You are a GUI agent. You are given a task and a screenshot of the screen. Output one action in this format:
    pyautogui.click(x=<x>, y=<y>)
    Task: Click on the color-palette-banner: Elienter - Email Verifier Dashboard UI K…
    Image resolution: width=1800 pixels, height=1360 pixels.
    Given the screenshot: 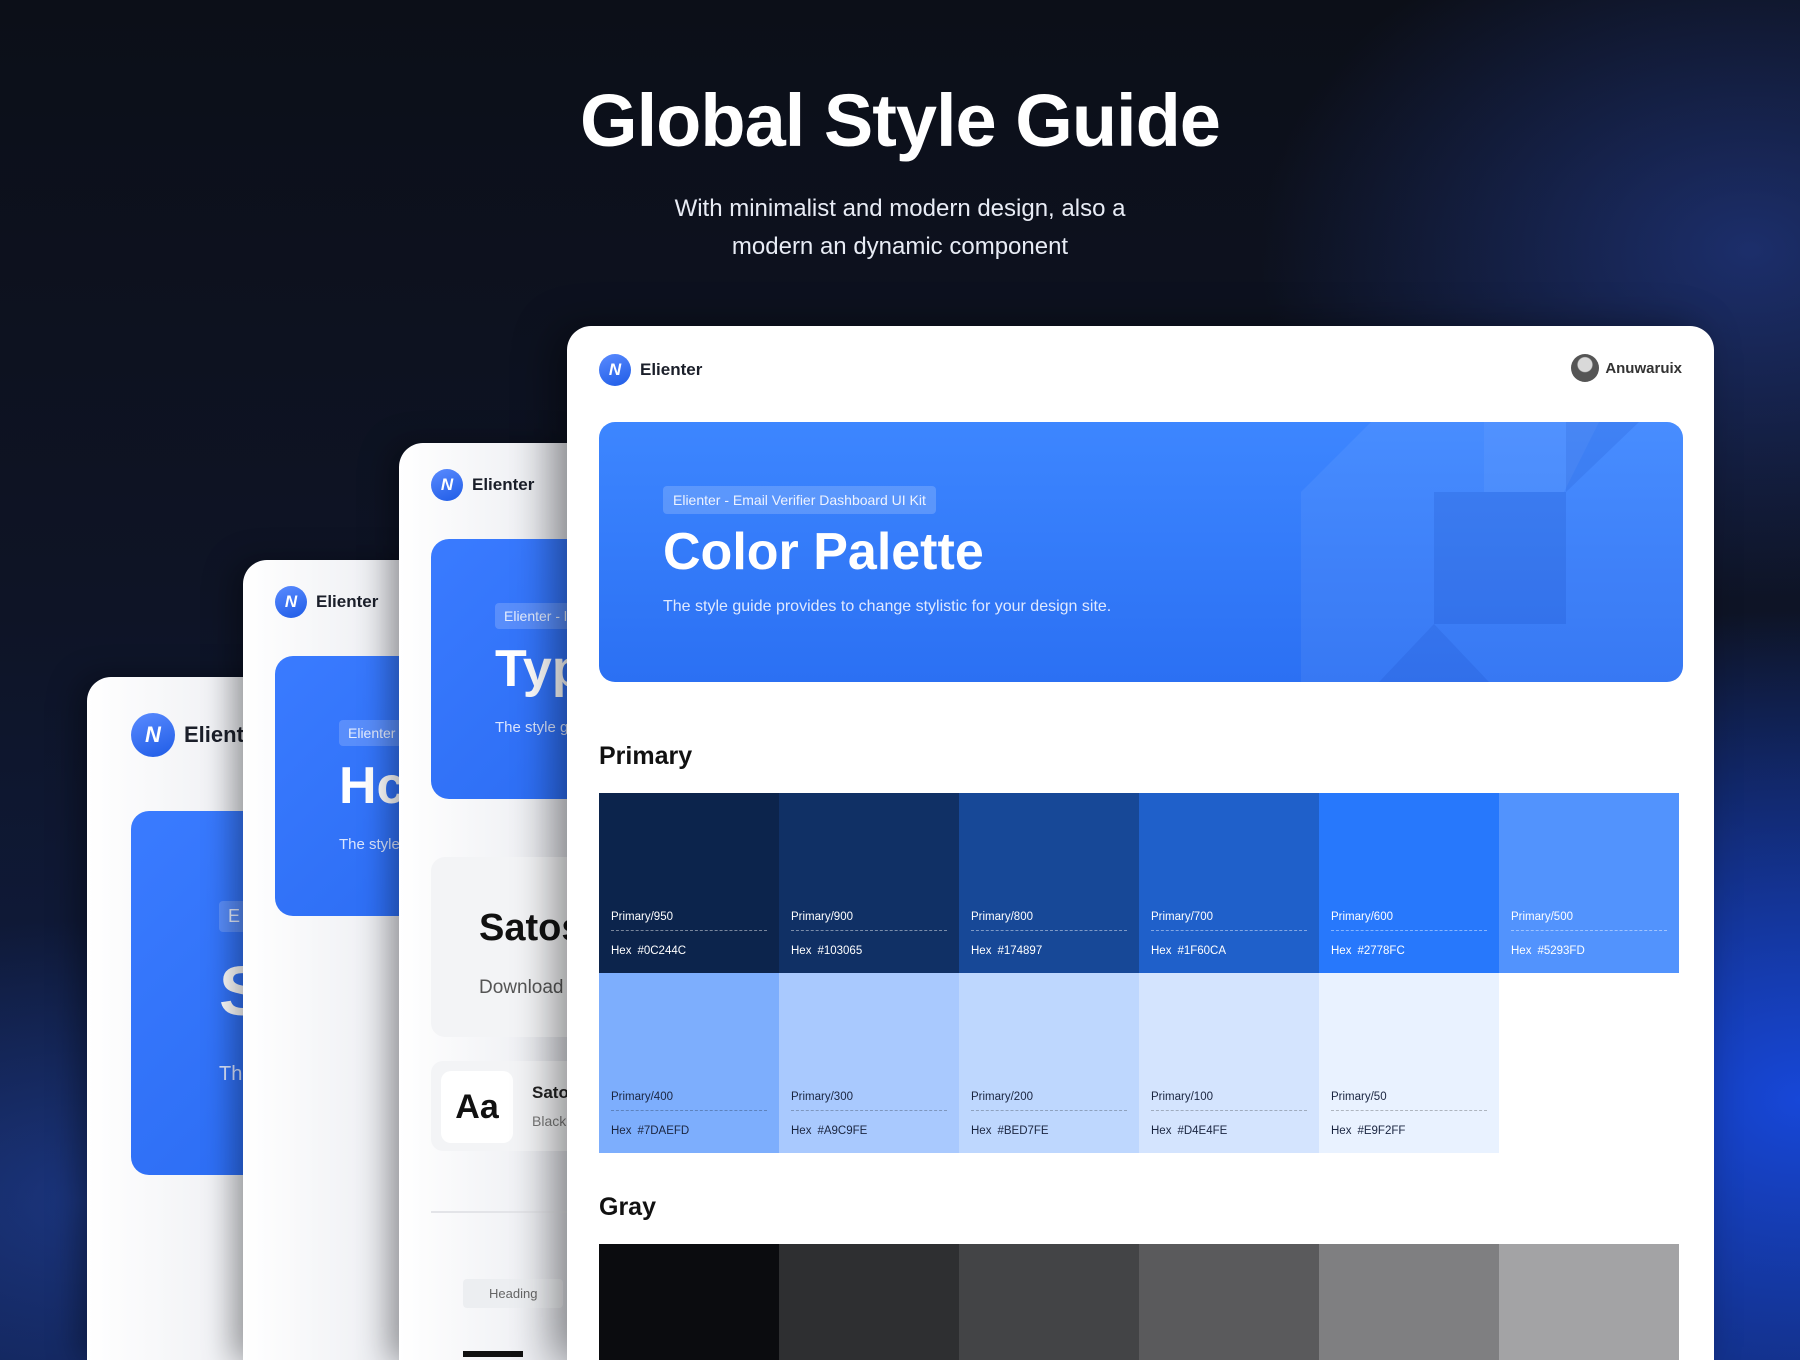 What is the action you would take?
    pyautogui.click(x=1141, y=552)
    